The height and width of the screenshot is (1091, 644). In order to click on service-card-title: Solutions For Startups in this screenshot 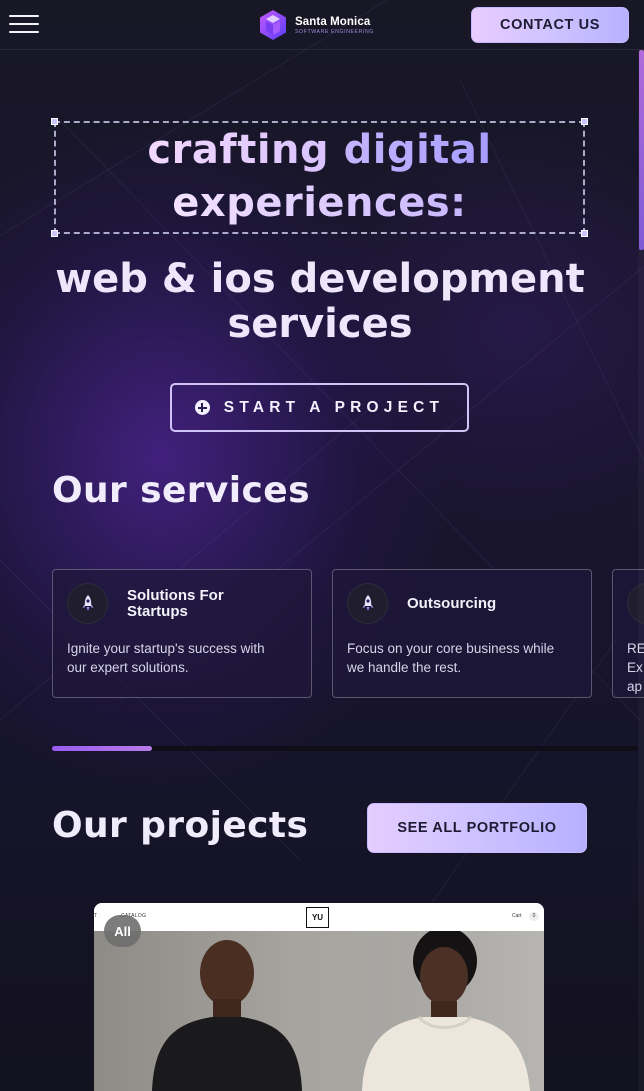, I will do `click(175, 604)`.